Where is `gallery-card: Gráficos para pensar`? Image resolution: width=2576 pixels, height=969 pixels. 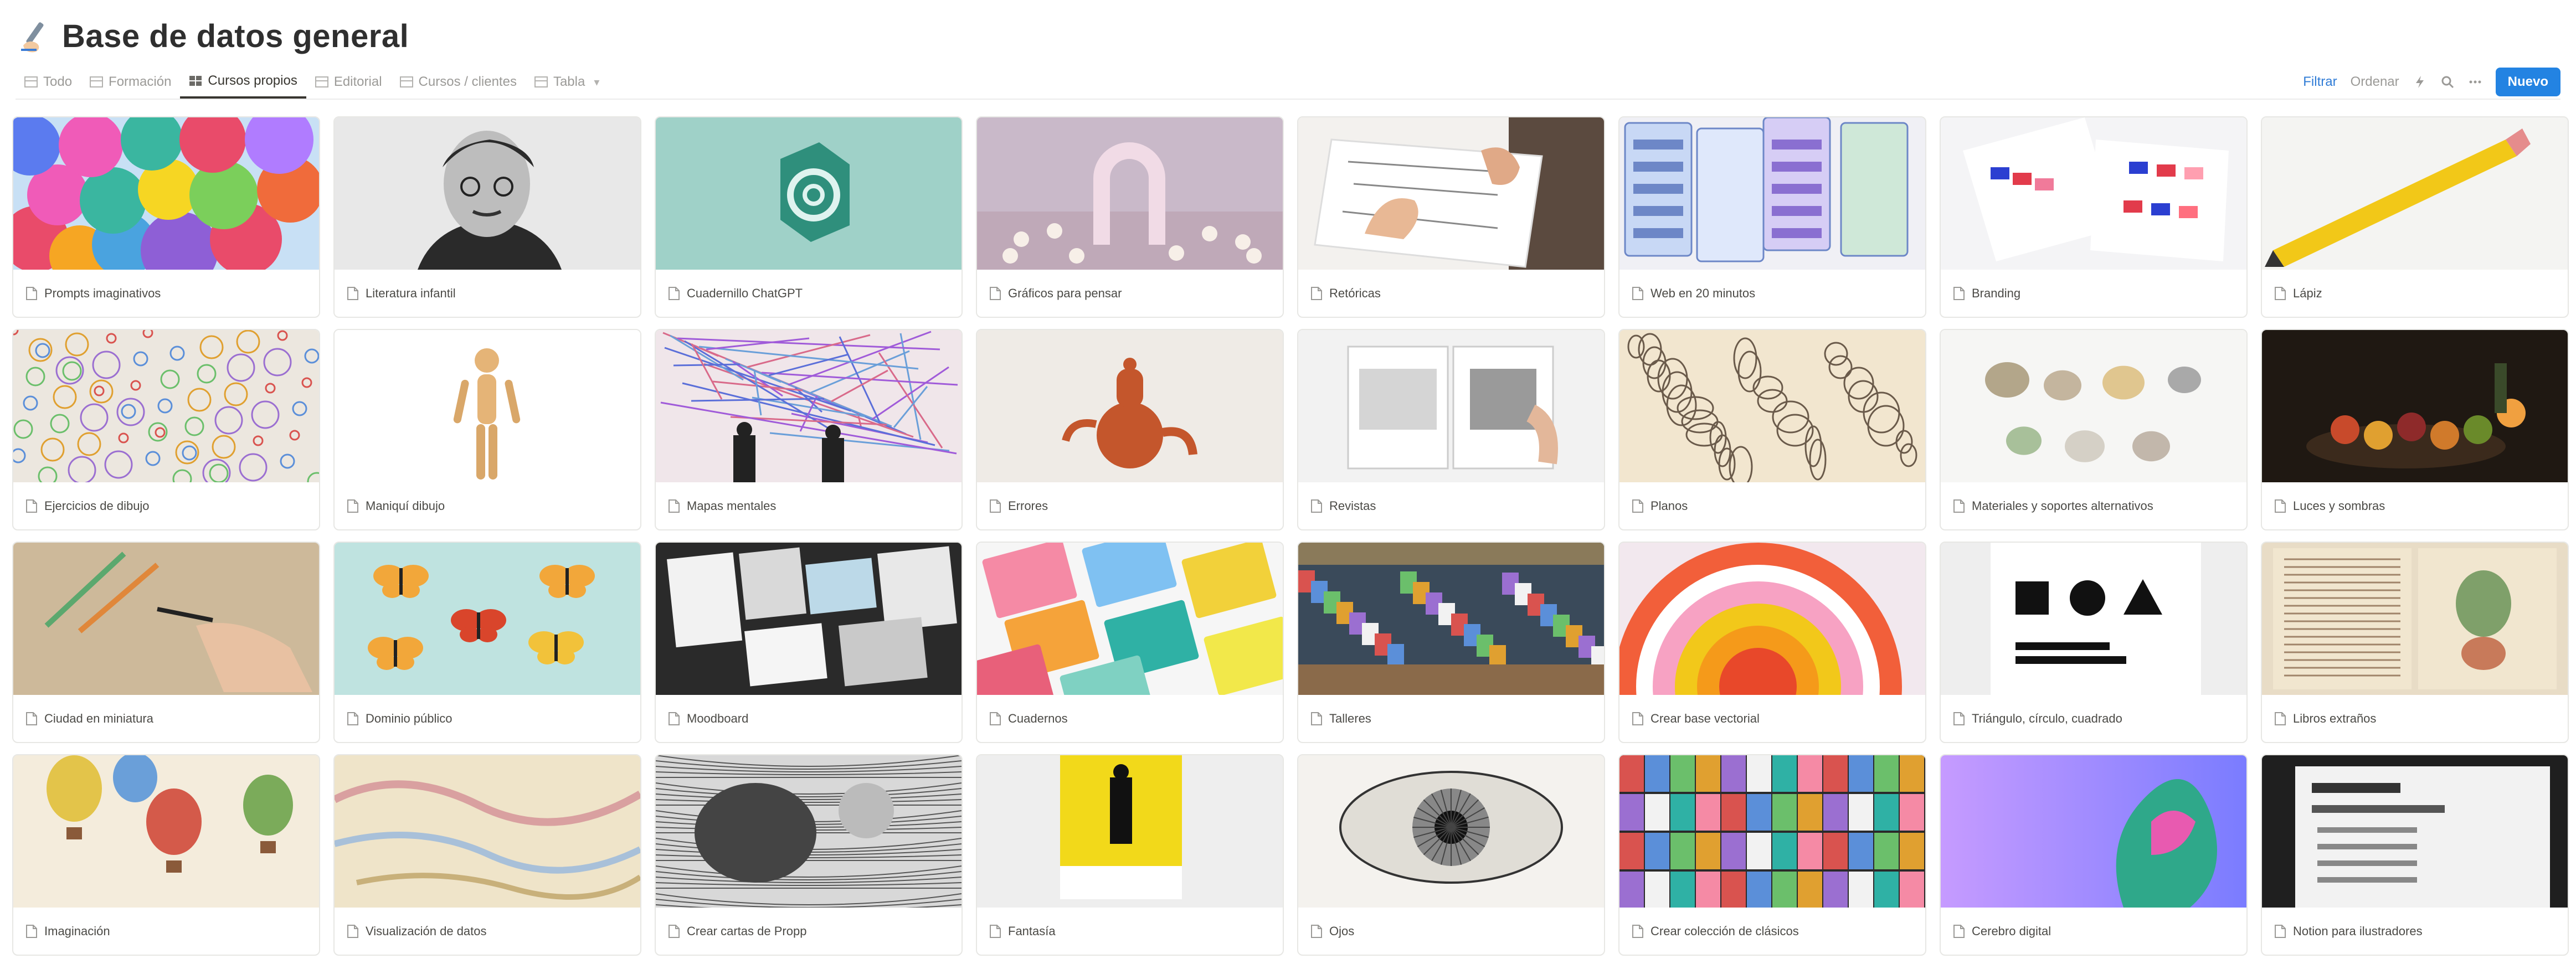
gallery-card: Gráficos para pensar is located at coordinates (1130, 217).